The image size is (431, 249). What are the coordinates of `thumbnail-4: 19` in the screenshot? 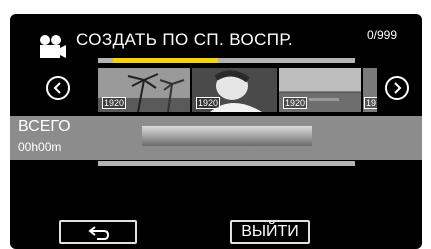 It's located at (370, 90).